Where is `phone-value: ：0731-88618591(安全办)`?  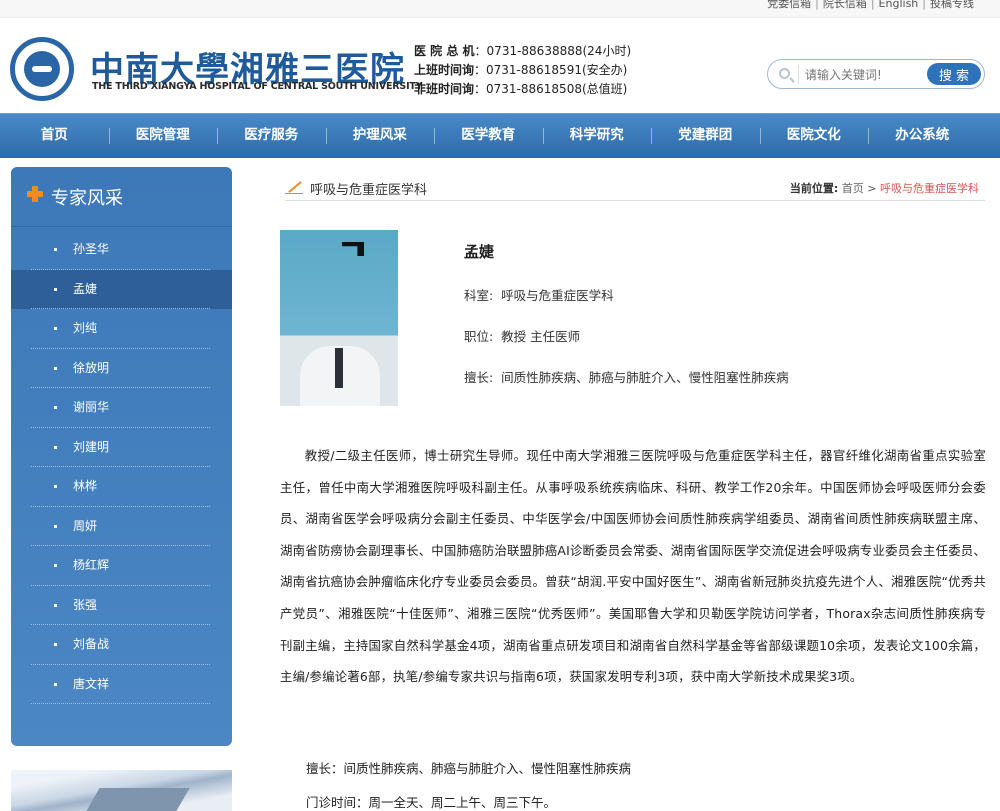
phone-value: ：0731-88618591(安全办) is located at coordinates (551, 70).